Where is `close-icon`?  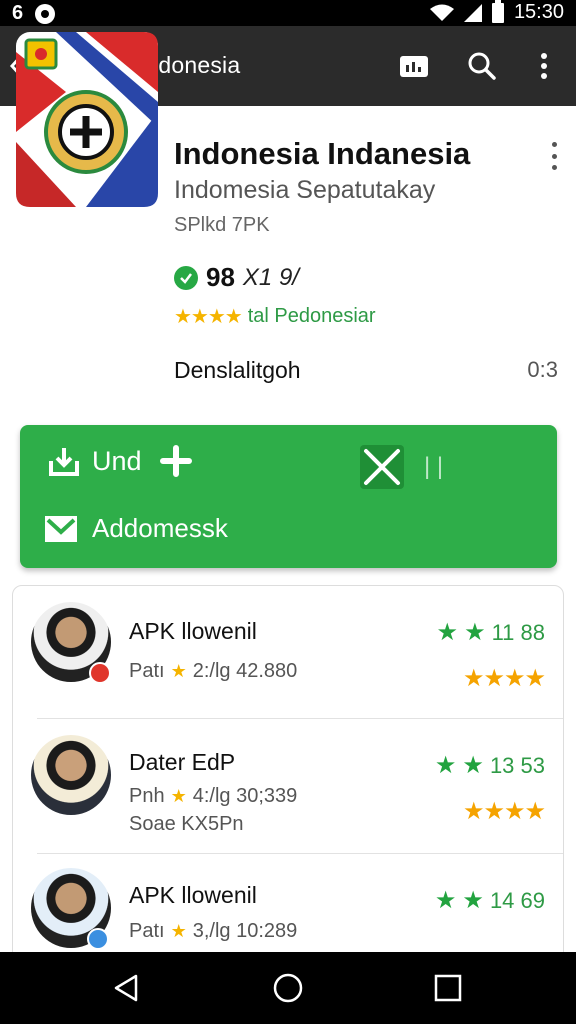 close-icon is located at coordinates (382, 467).